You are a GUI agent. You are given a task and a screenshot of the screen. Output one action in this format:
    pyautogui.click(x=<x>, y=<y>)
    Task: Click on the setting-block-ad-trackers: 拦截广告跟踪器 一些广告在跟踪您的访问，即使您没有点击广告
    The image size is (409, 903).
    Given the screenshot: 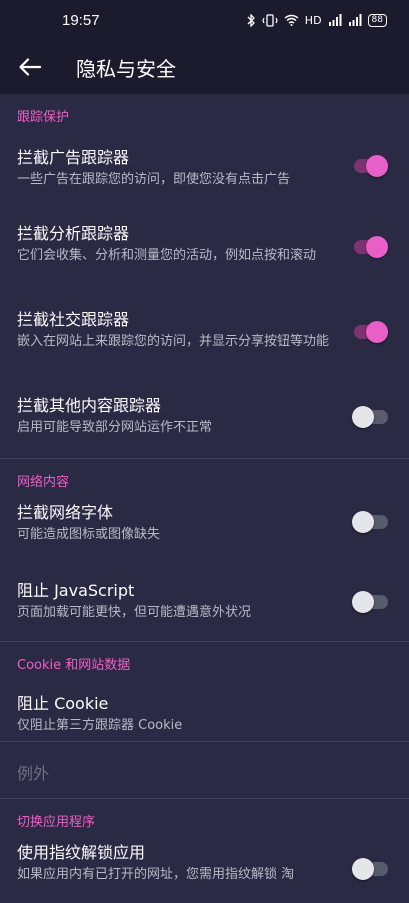 What is the action you would take?
    pyautogui.click(x=204, y=176)
    